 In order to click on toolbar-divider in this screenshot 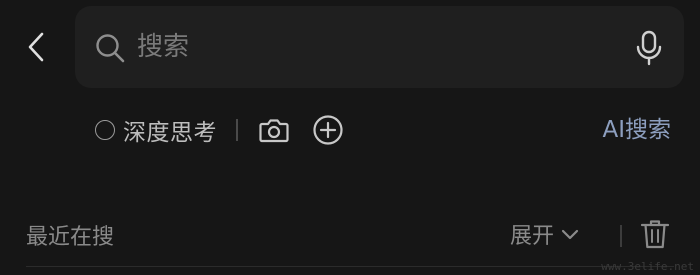, I will do `click(237, 130)`.